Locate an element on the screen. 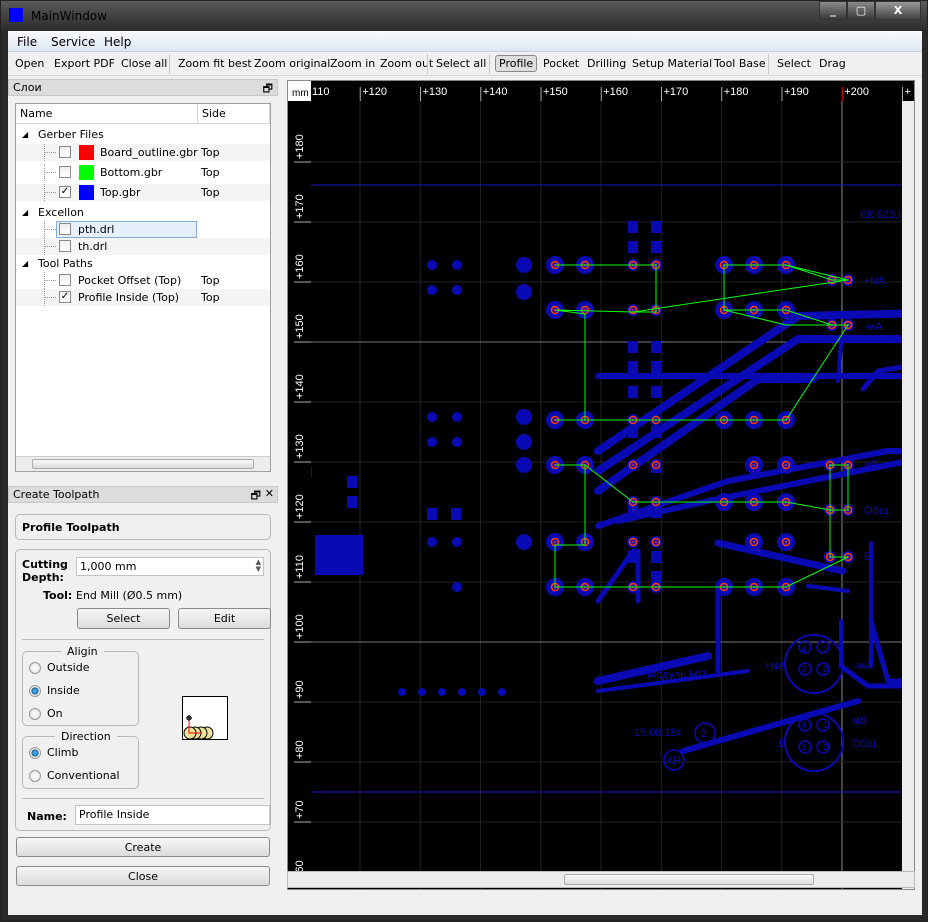  toolbar-pocket-button: Pocket is located at coordinates (561, 63).